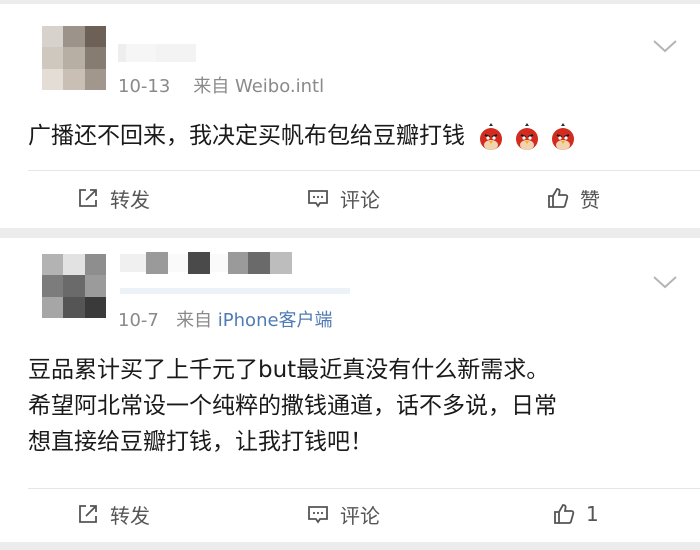  What do you see at coordinates (573, 198) in the screenshot?
I see `like-button: 赞` at bounding box center [573, 198].